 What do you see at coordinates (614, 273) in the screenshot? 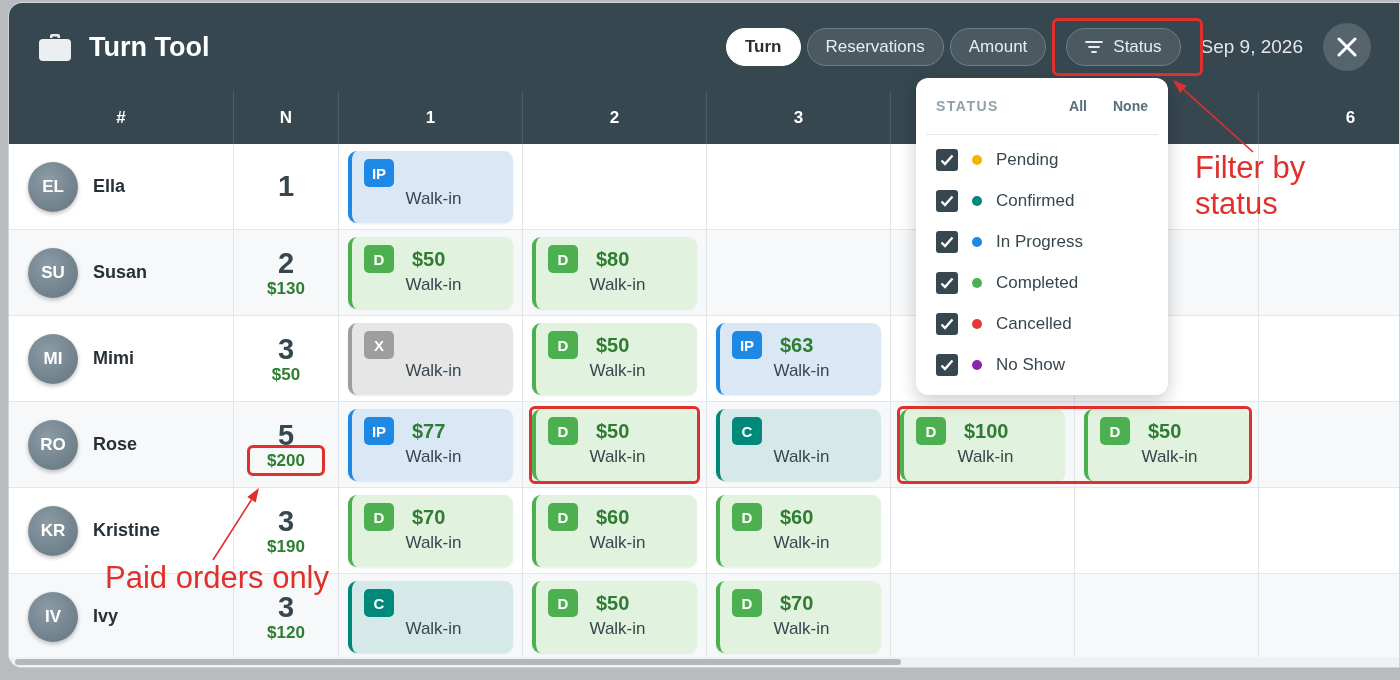
I see `order-card: D $80 Walk-in` at bounding box center [614, 273].